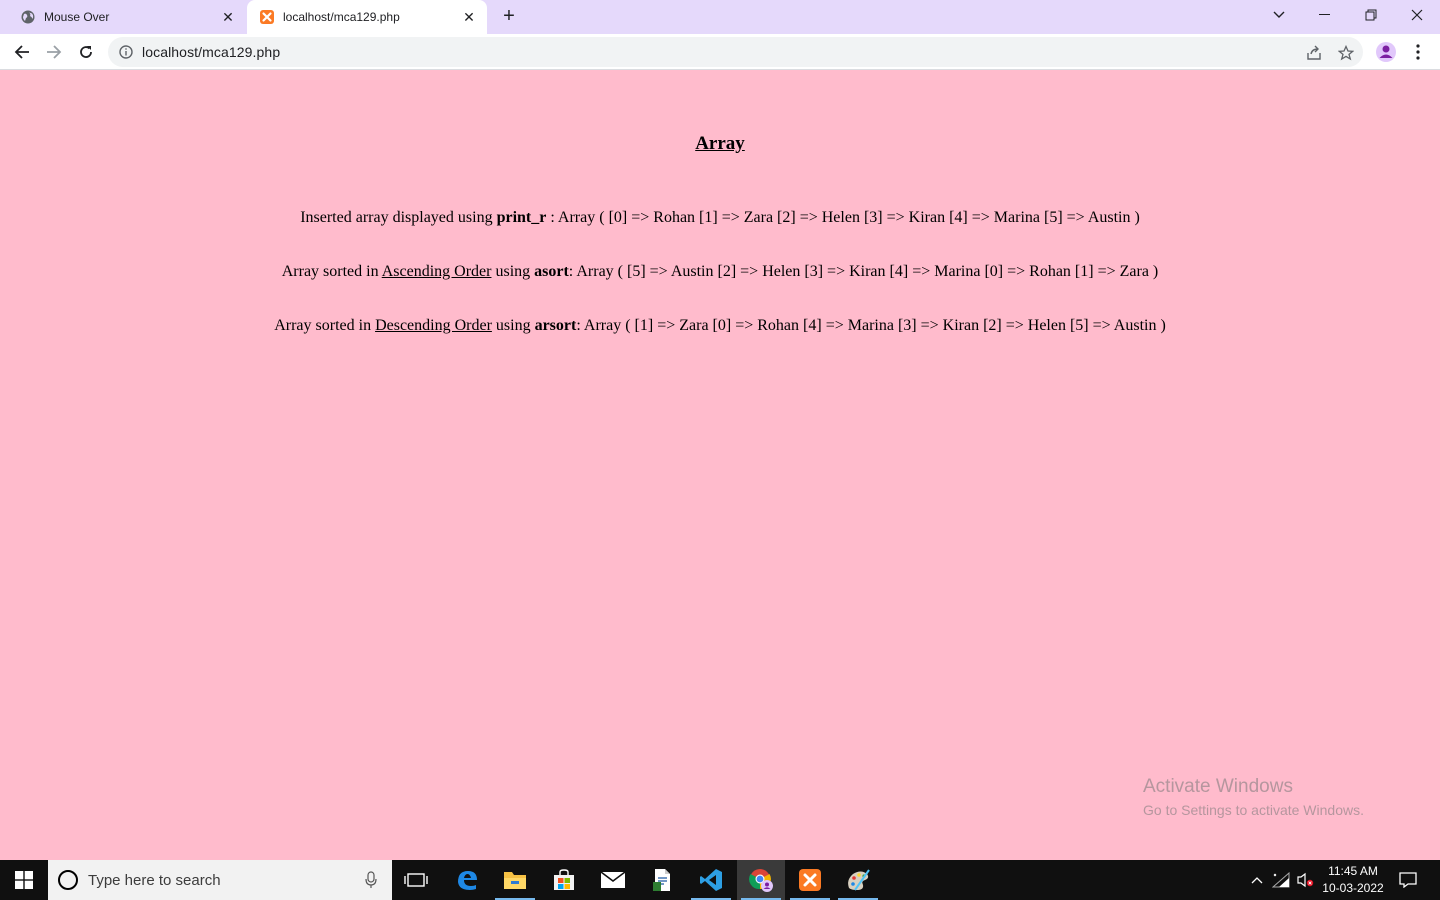 This screenshot has width=1440, height=900. What do you see at coordinates (77, 17) in the screenshot?
I see `tab-title: Mouse Over` at bounding box center [77, 17].